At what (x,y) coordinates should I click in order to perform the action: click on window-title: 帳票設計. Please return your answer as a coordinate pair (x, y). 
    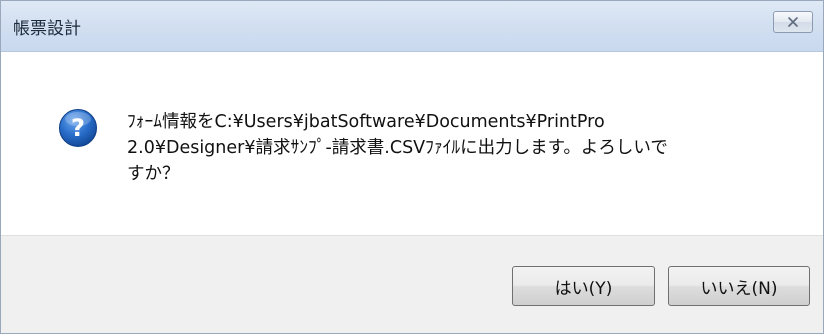
    Looking at the image, I should click on (47, 29).